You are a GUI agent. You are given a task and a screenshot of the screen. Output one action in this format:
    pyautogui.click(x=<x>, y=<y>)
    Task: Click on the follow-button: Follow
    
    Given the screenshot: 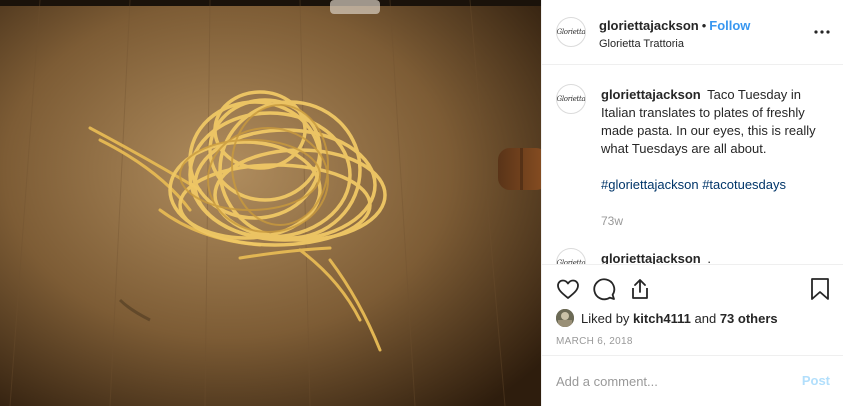 What is the action you would take?
    pyautogui.click(x=729, y=25)
    